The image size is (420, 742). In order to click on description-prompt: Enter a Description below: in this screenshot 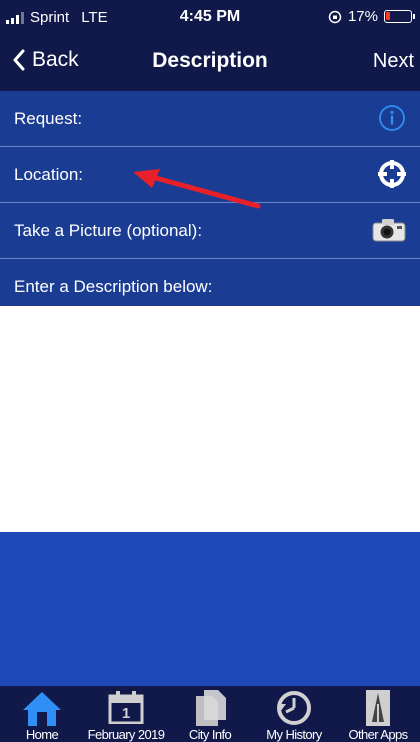, I will do `click(113, 286)`.